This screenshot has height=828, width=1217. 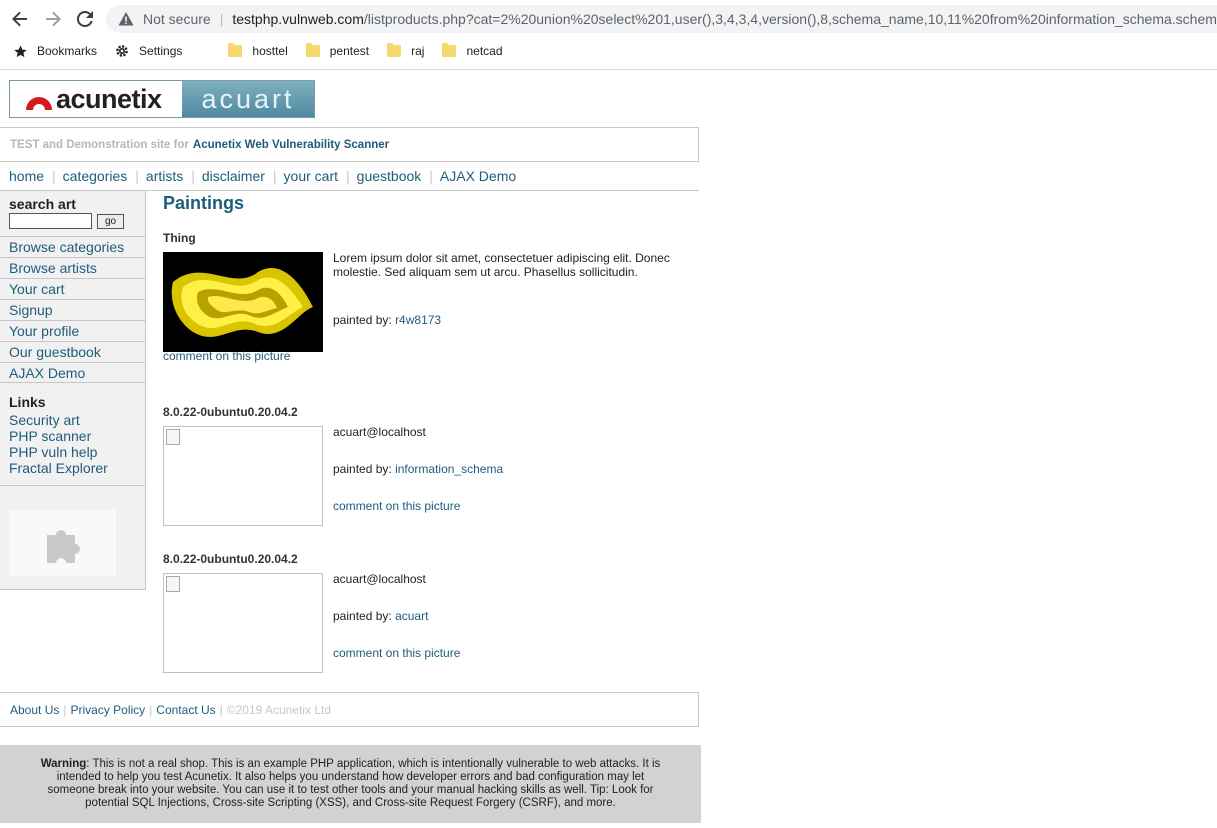 I want to click on acuart-wordmark: acuart, so click(x=248, y=99).